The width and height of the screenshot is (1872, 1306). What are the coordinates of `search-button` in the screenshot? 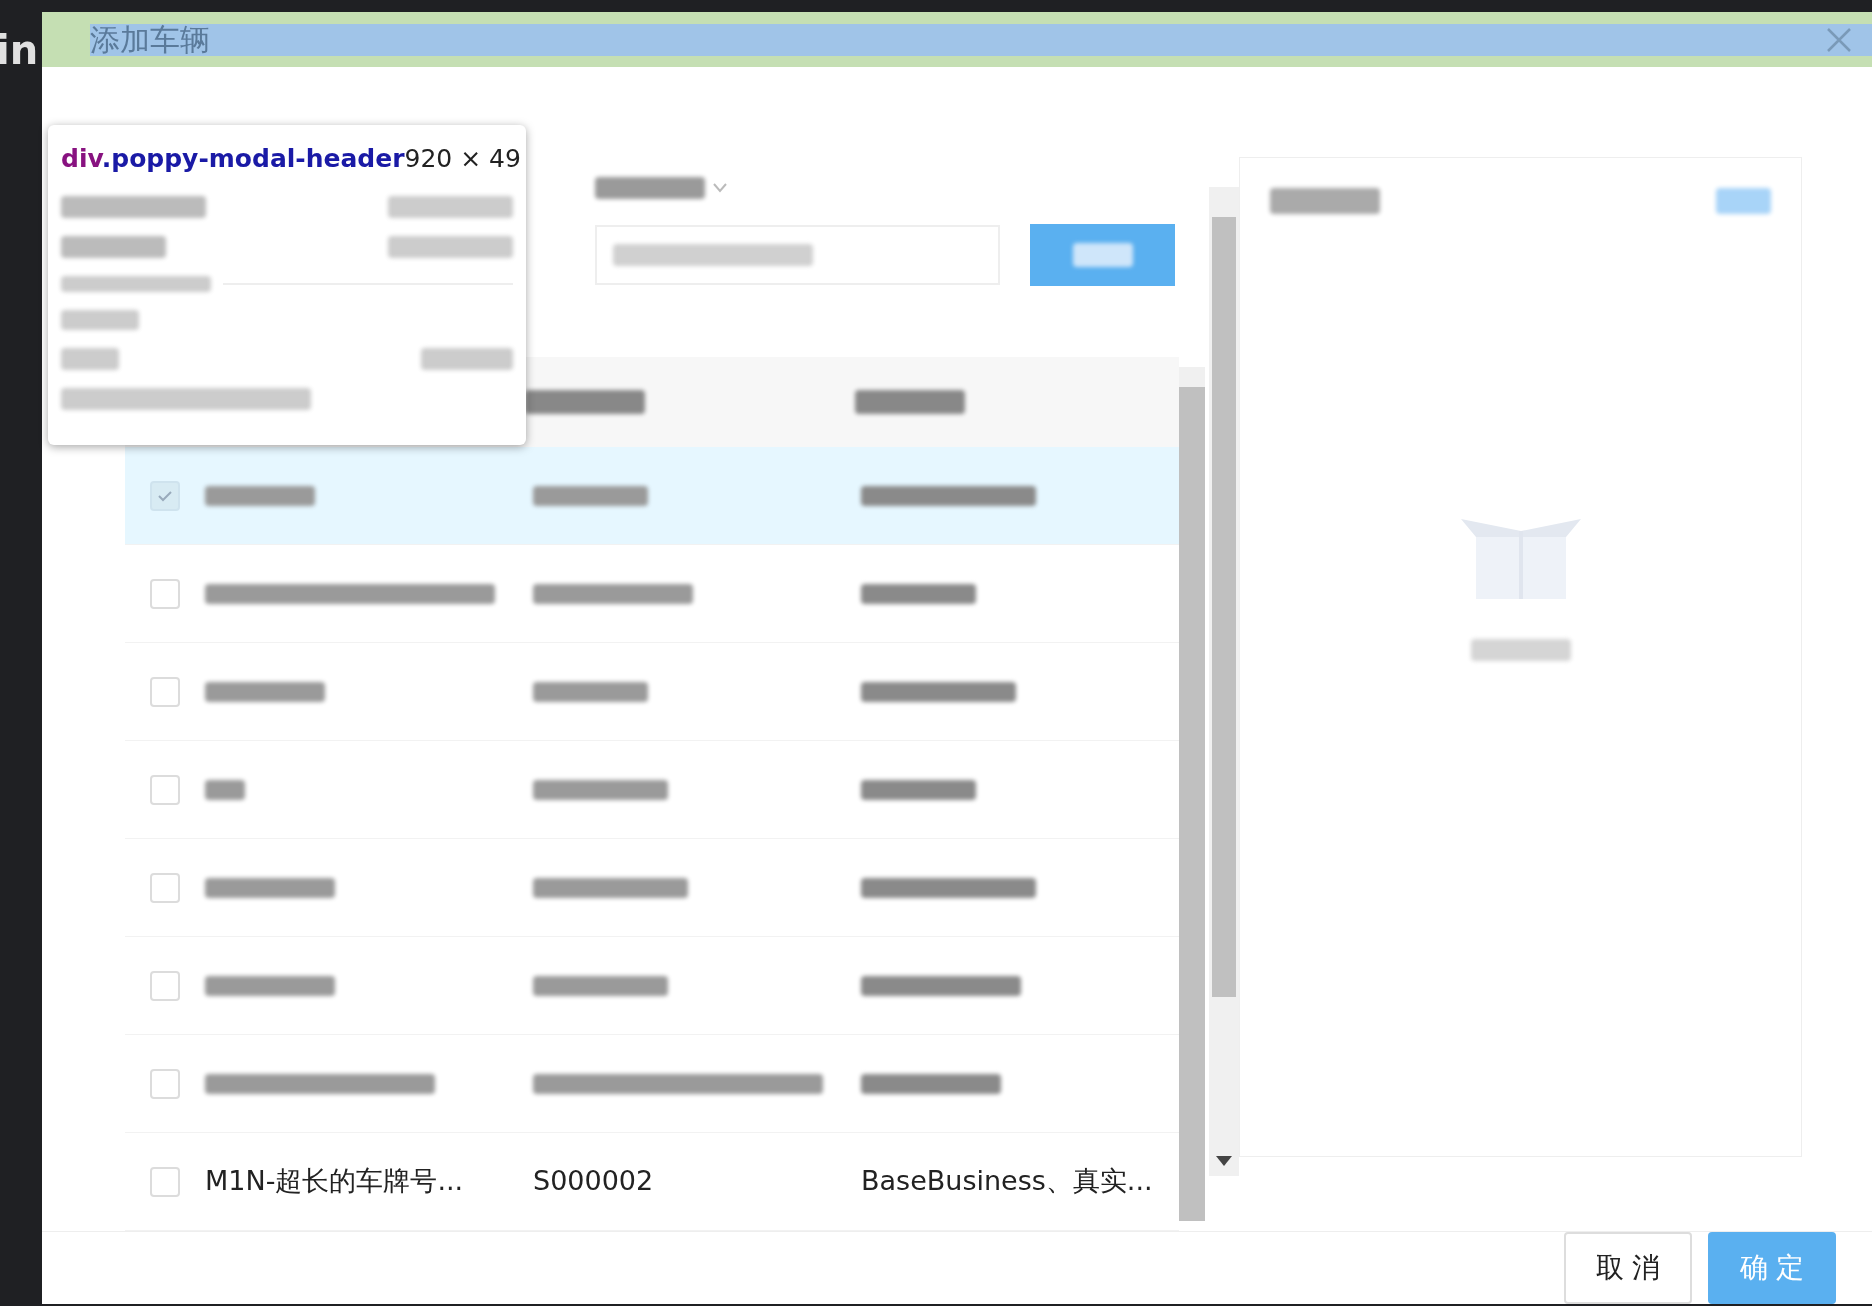 It's located at (1102, 255).